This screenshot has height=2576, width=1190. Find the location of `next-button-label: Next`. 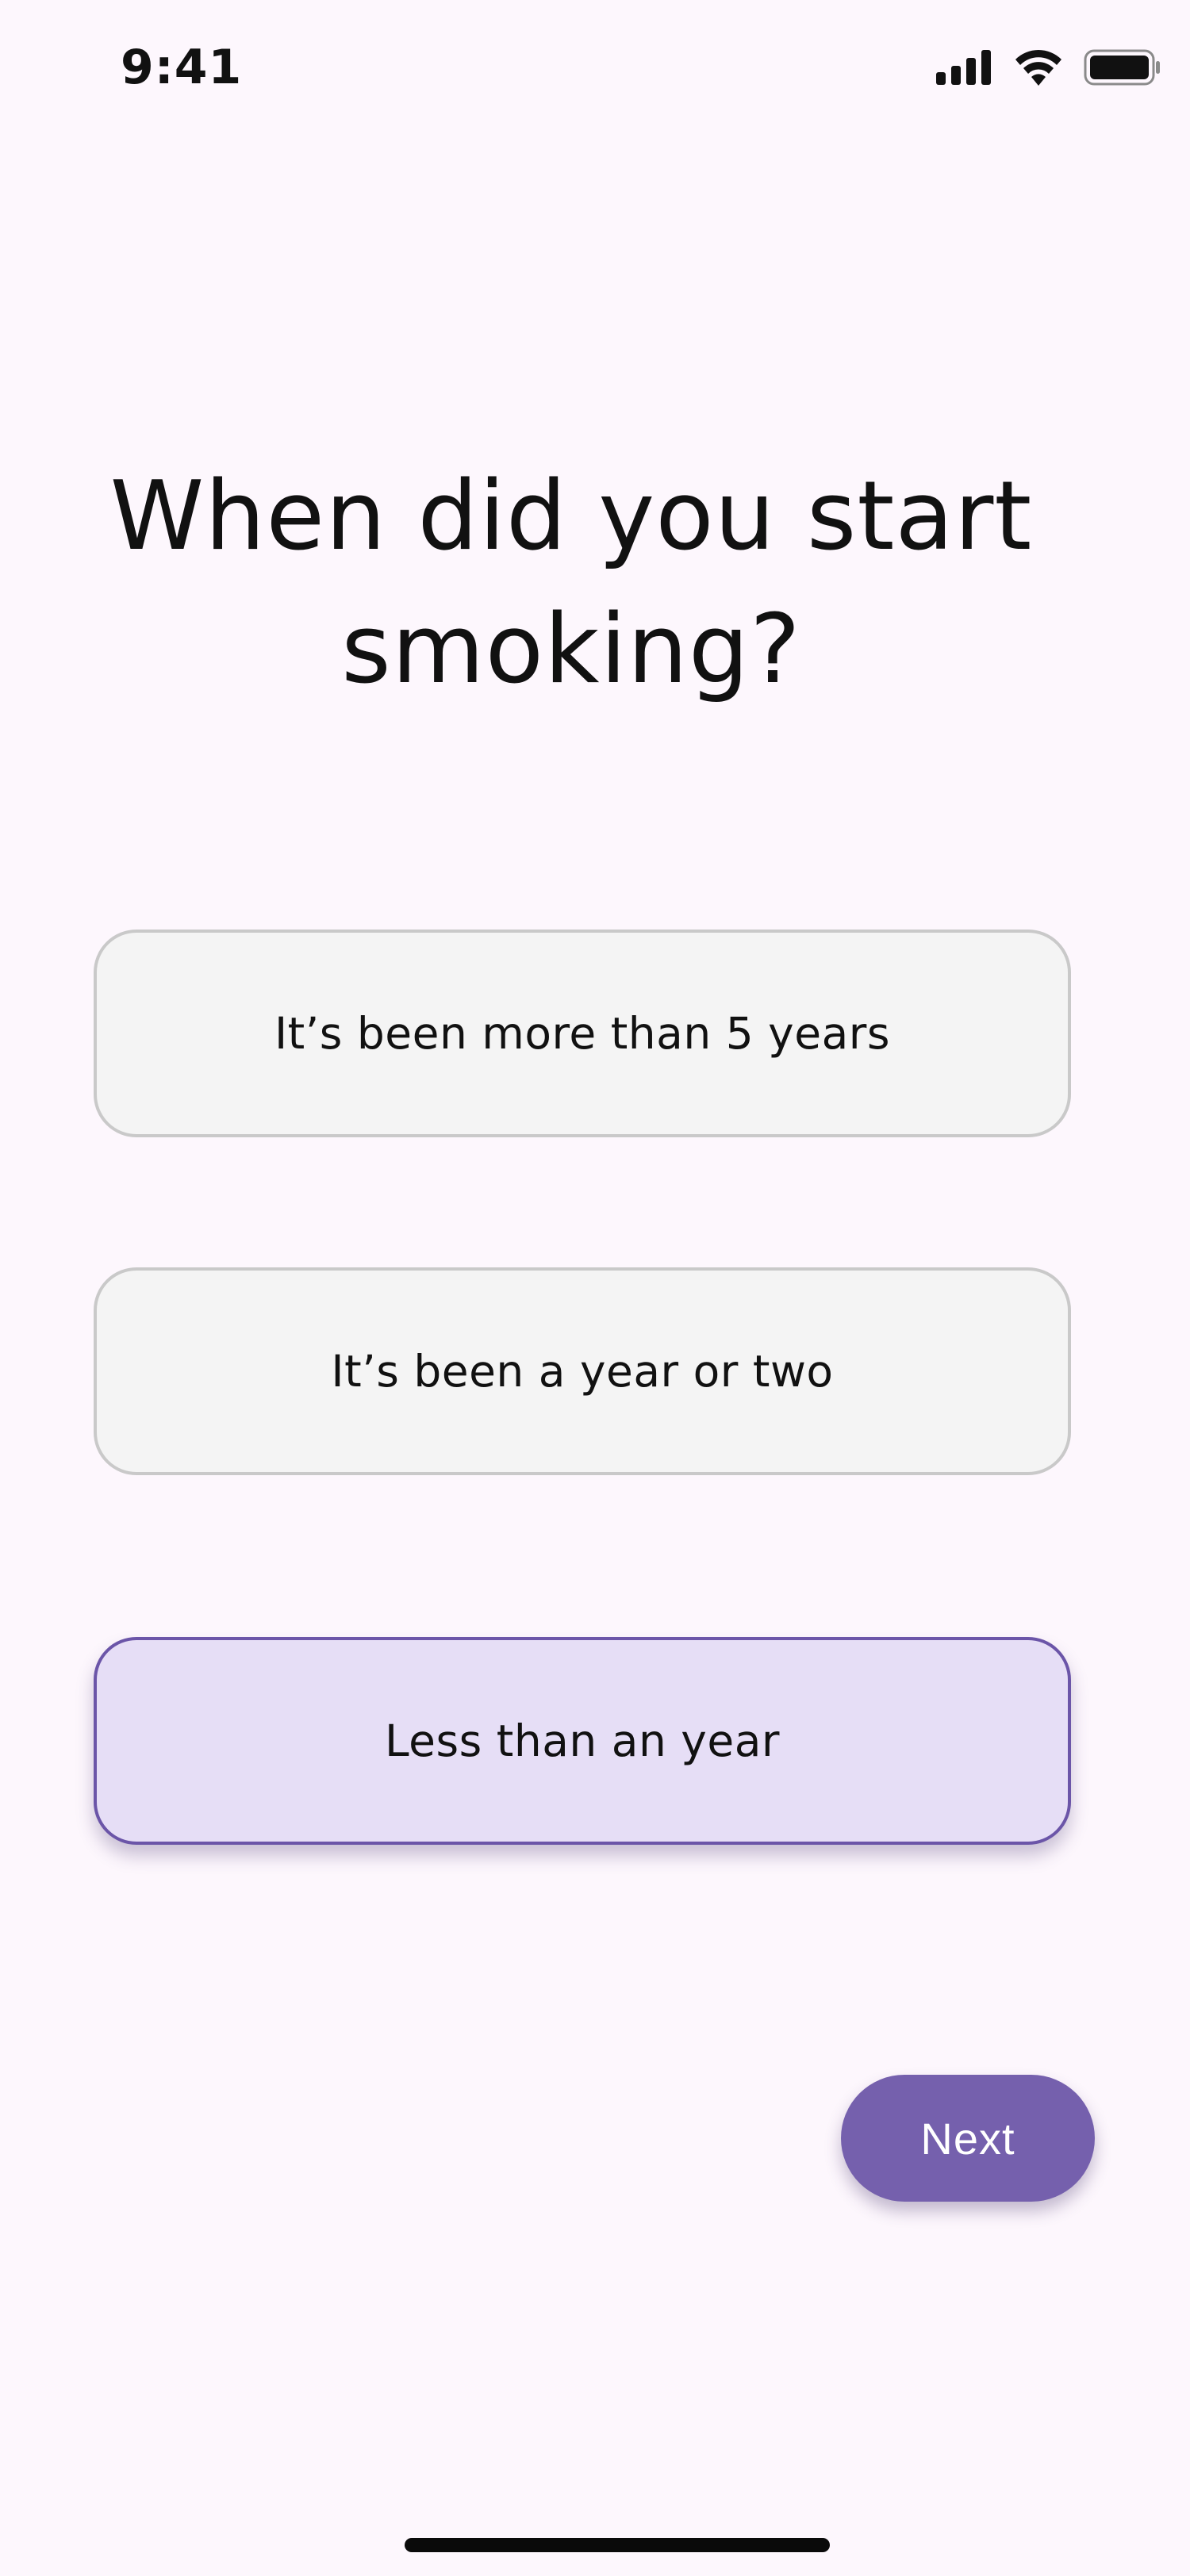

next-button-label: Next is located at coordinates (967, 2138).